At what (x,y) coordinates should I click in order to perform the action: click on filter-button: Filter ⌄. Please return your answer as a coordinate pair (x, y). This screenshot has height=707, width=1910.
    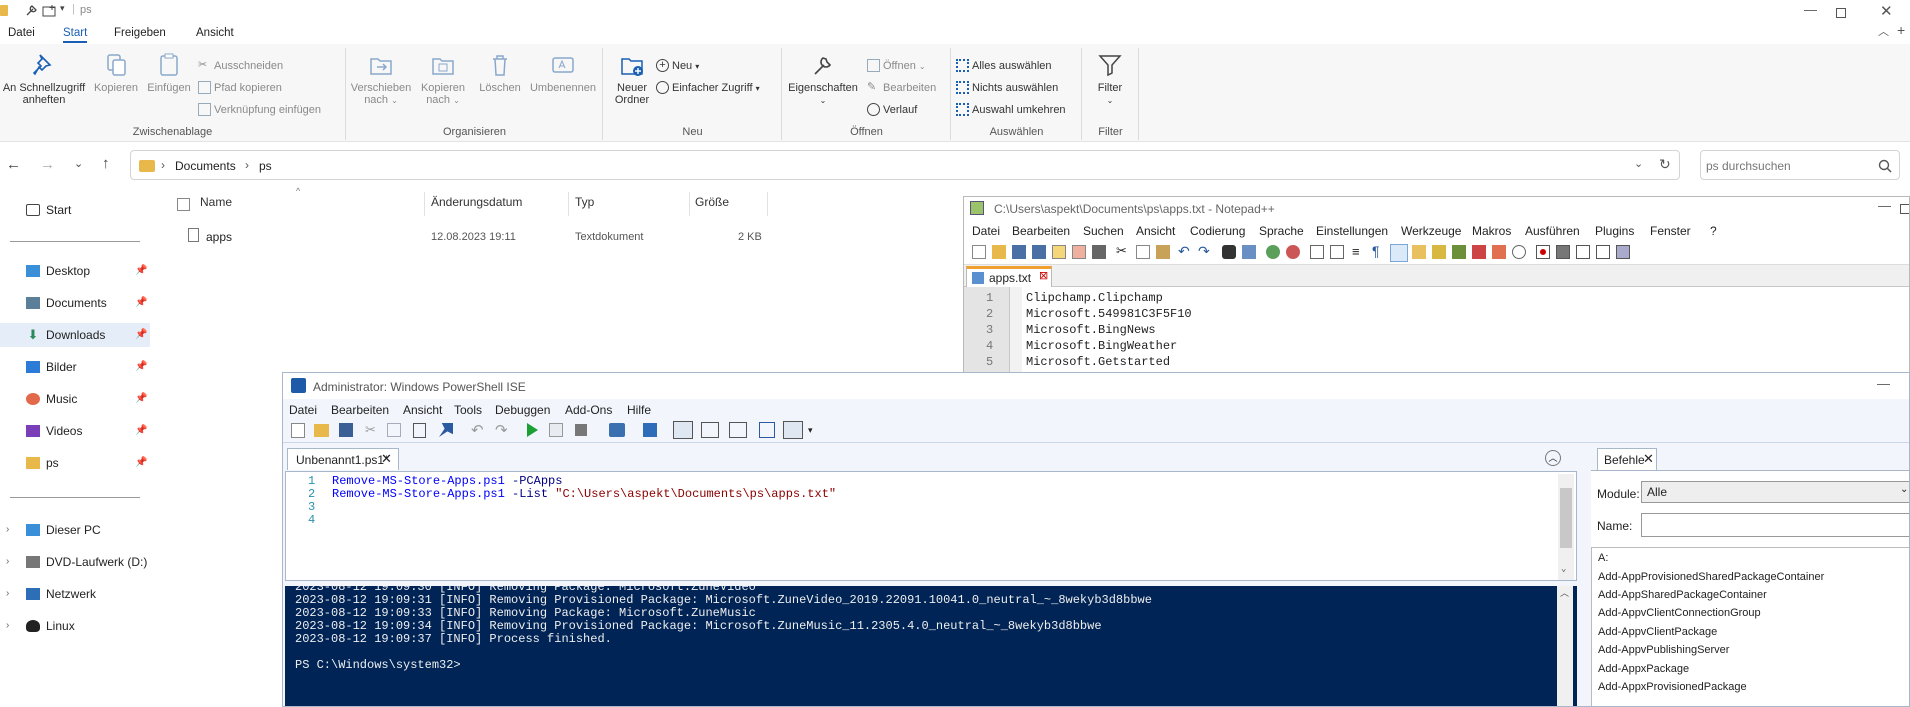
    Looking at the image, I should click on (1110, 79).